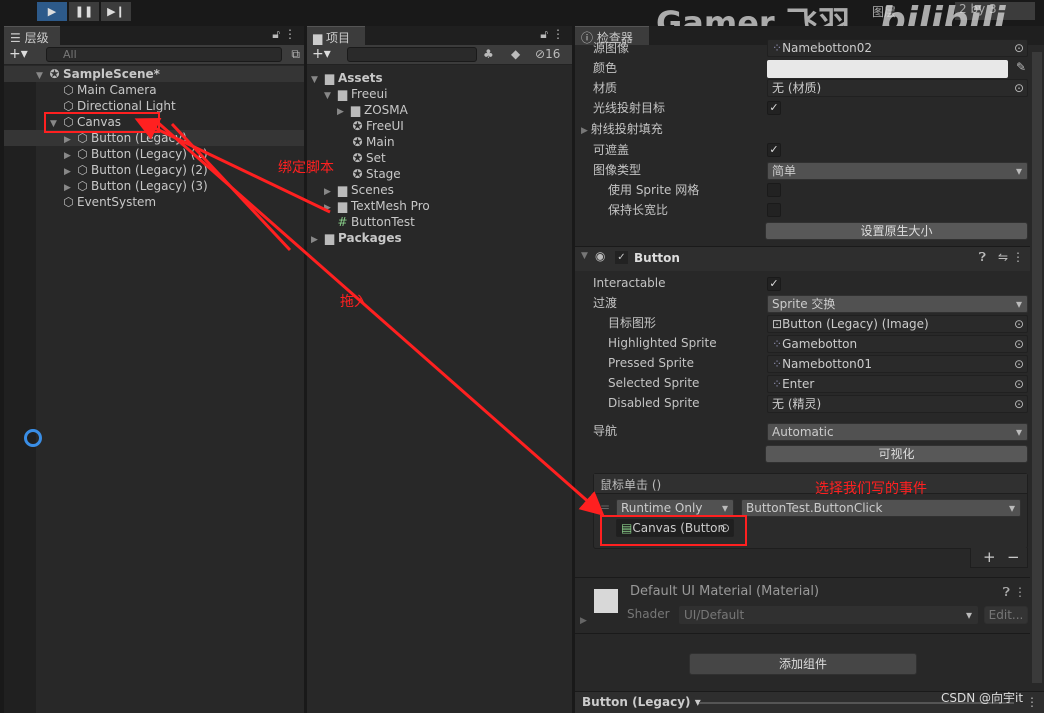 The height and width of the screenshot is (713, 1044). What do you see at coordinates (673, 530) in the screenshot?
I see `object-highlight-box` at bounding box center [673, 530].